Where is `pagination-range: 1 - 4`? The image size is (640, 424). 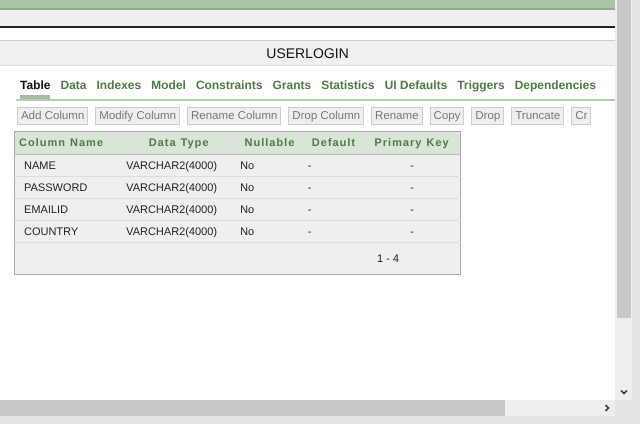 pagination-range: 1 - 4 is located at coordinates (388, 258).